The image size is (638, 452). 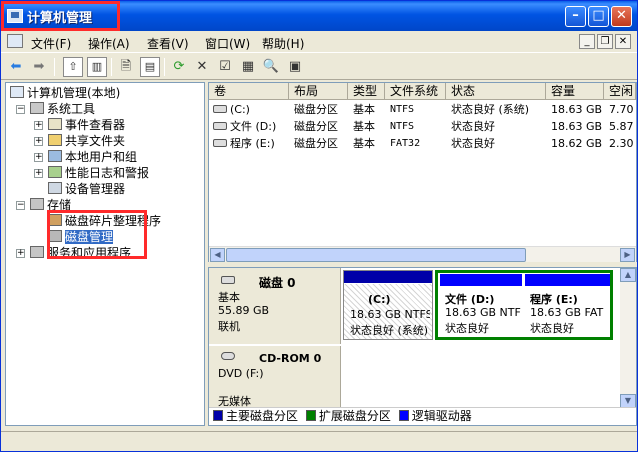 I want to click on partition-e: 程序 (E:) 18.63 GB FAT 状态良好, so click(x=567, y=305).